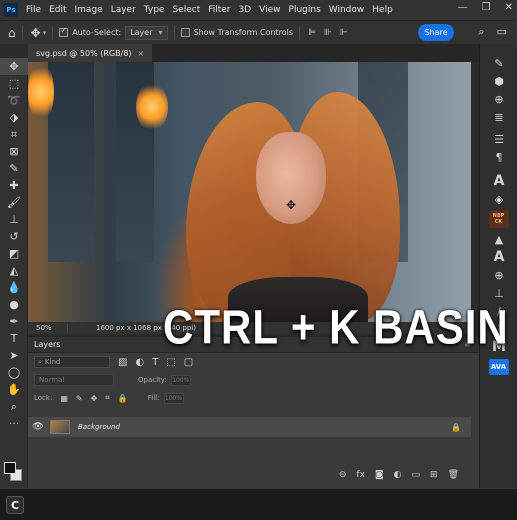 This screenshot has width=517, height=520. What do you see at coordinates (463, 7) in the screenshot?
I see `minimize-button: —` at bounding box center [463, 7].